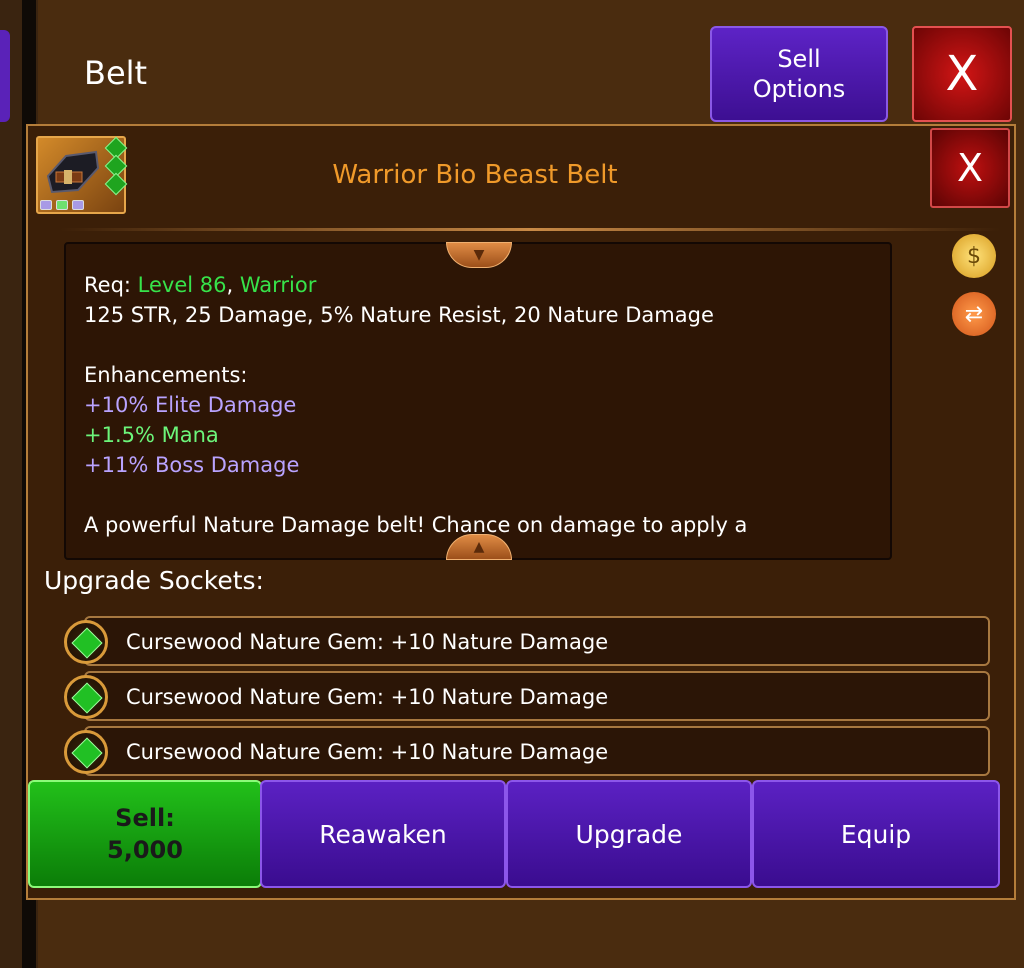 The height and width of the screenshot is (968, 1024). Describe the element at coordinates (479, 547) in the screenshot. I see `chevron-up-icon: ▲` at that location.